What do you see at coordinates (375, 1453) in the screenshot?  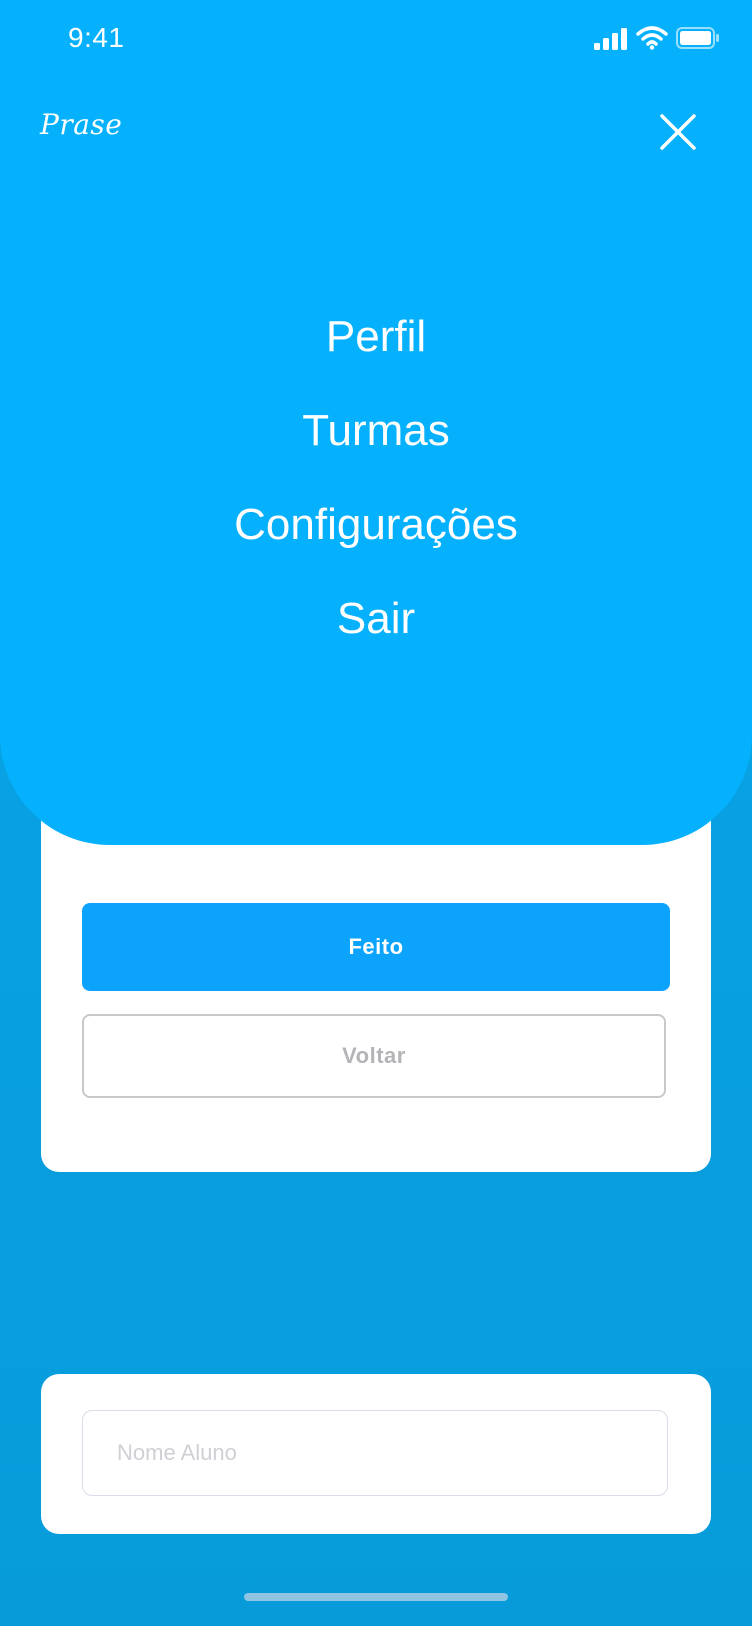 I see `student-name-input` at bounding box center [375, 1453].